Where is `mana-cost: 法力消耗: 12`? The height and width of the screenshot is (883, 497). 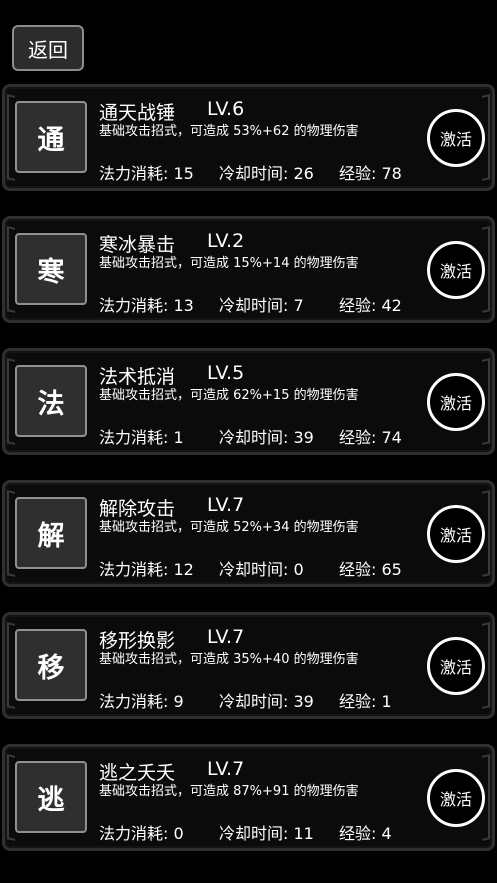
mana-cost: 法力消耗: 12 is located at coordinates (146, 569).